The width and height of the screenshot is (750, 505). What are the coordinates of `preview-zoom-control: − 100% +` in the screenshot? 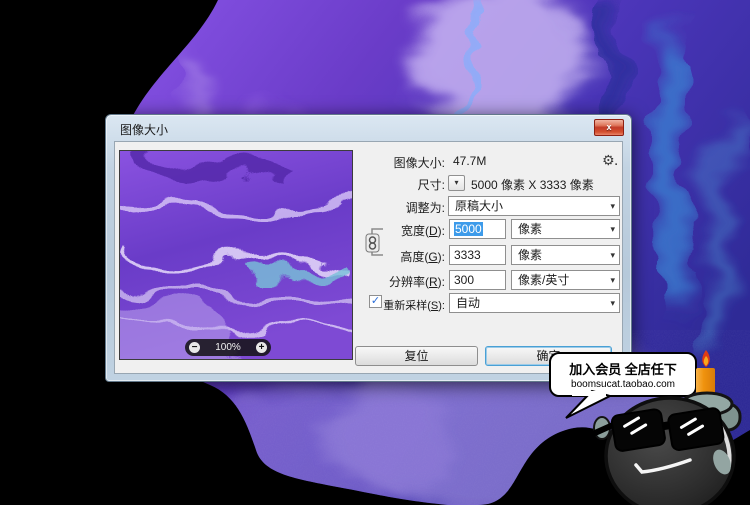 It's located at (228, 347).